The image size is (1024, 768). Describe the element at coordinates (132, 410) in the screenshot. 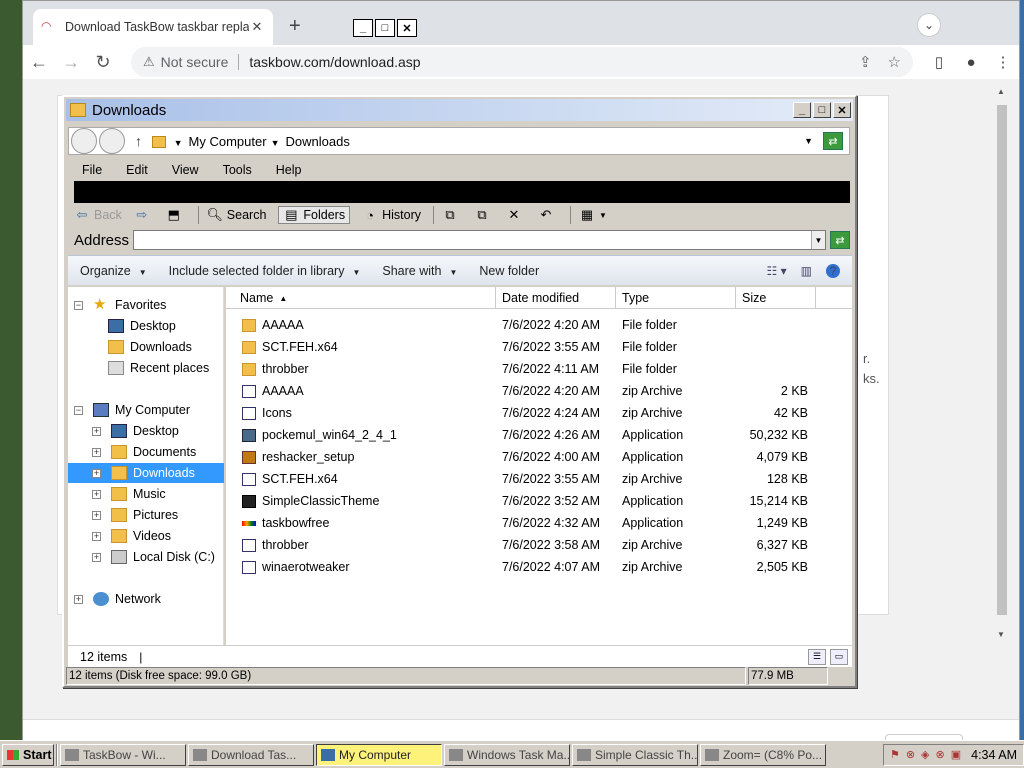

I see `nav-my-computer: − My Computer` at that location.